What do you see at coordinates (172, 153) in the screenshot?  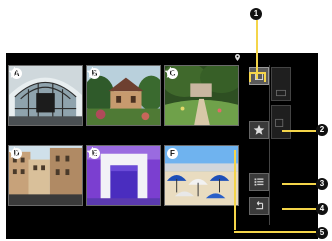 I see `thumbnail-label: F` at bounding box center [172, 153].